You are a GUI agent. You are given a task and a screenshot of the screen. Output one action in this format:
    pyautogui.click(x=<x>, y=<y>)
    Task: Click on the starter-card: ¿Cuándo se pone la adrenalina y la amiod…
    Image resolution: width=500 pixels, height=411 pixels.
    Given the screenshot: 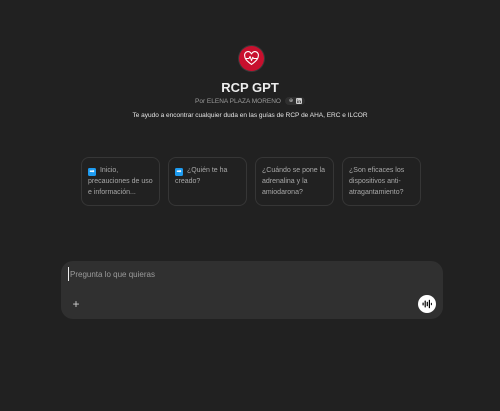 What is the action you would take?
    pyautogui.click(x=294, y=181)
    